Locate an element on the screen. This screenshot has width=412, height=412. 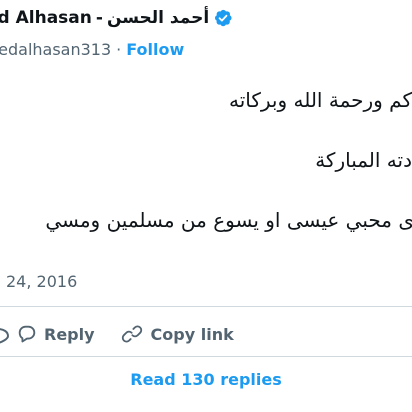
copy-link-button: Copy link is located at coordinates (177, 334).